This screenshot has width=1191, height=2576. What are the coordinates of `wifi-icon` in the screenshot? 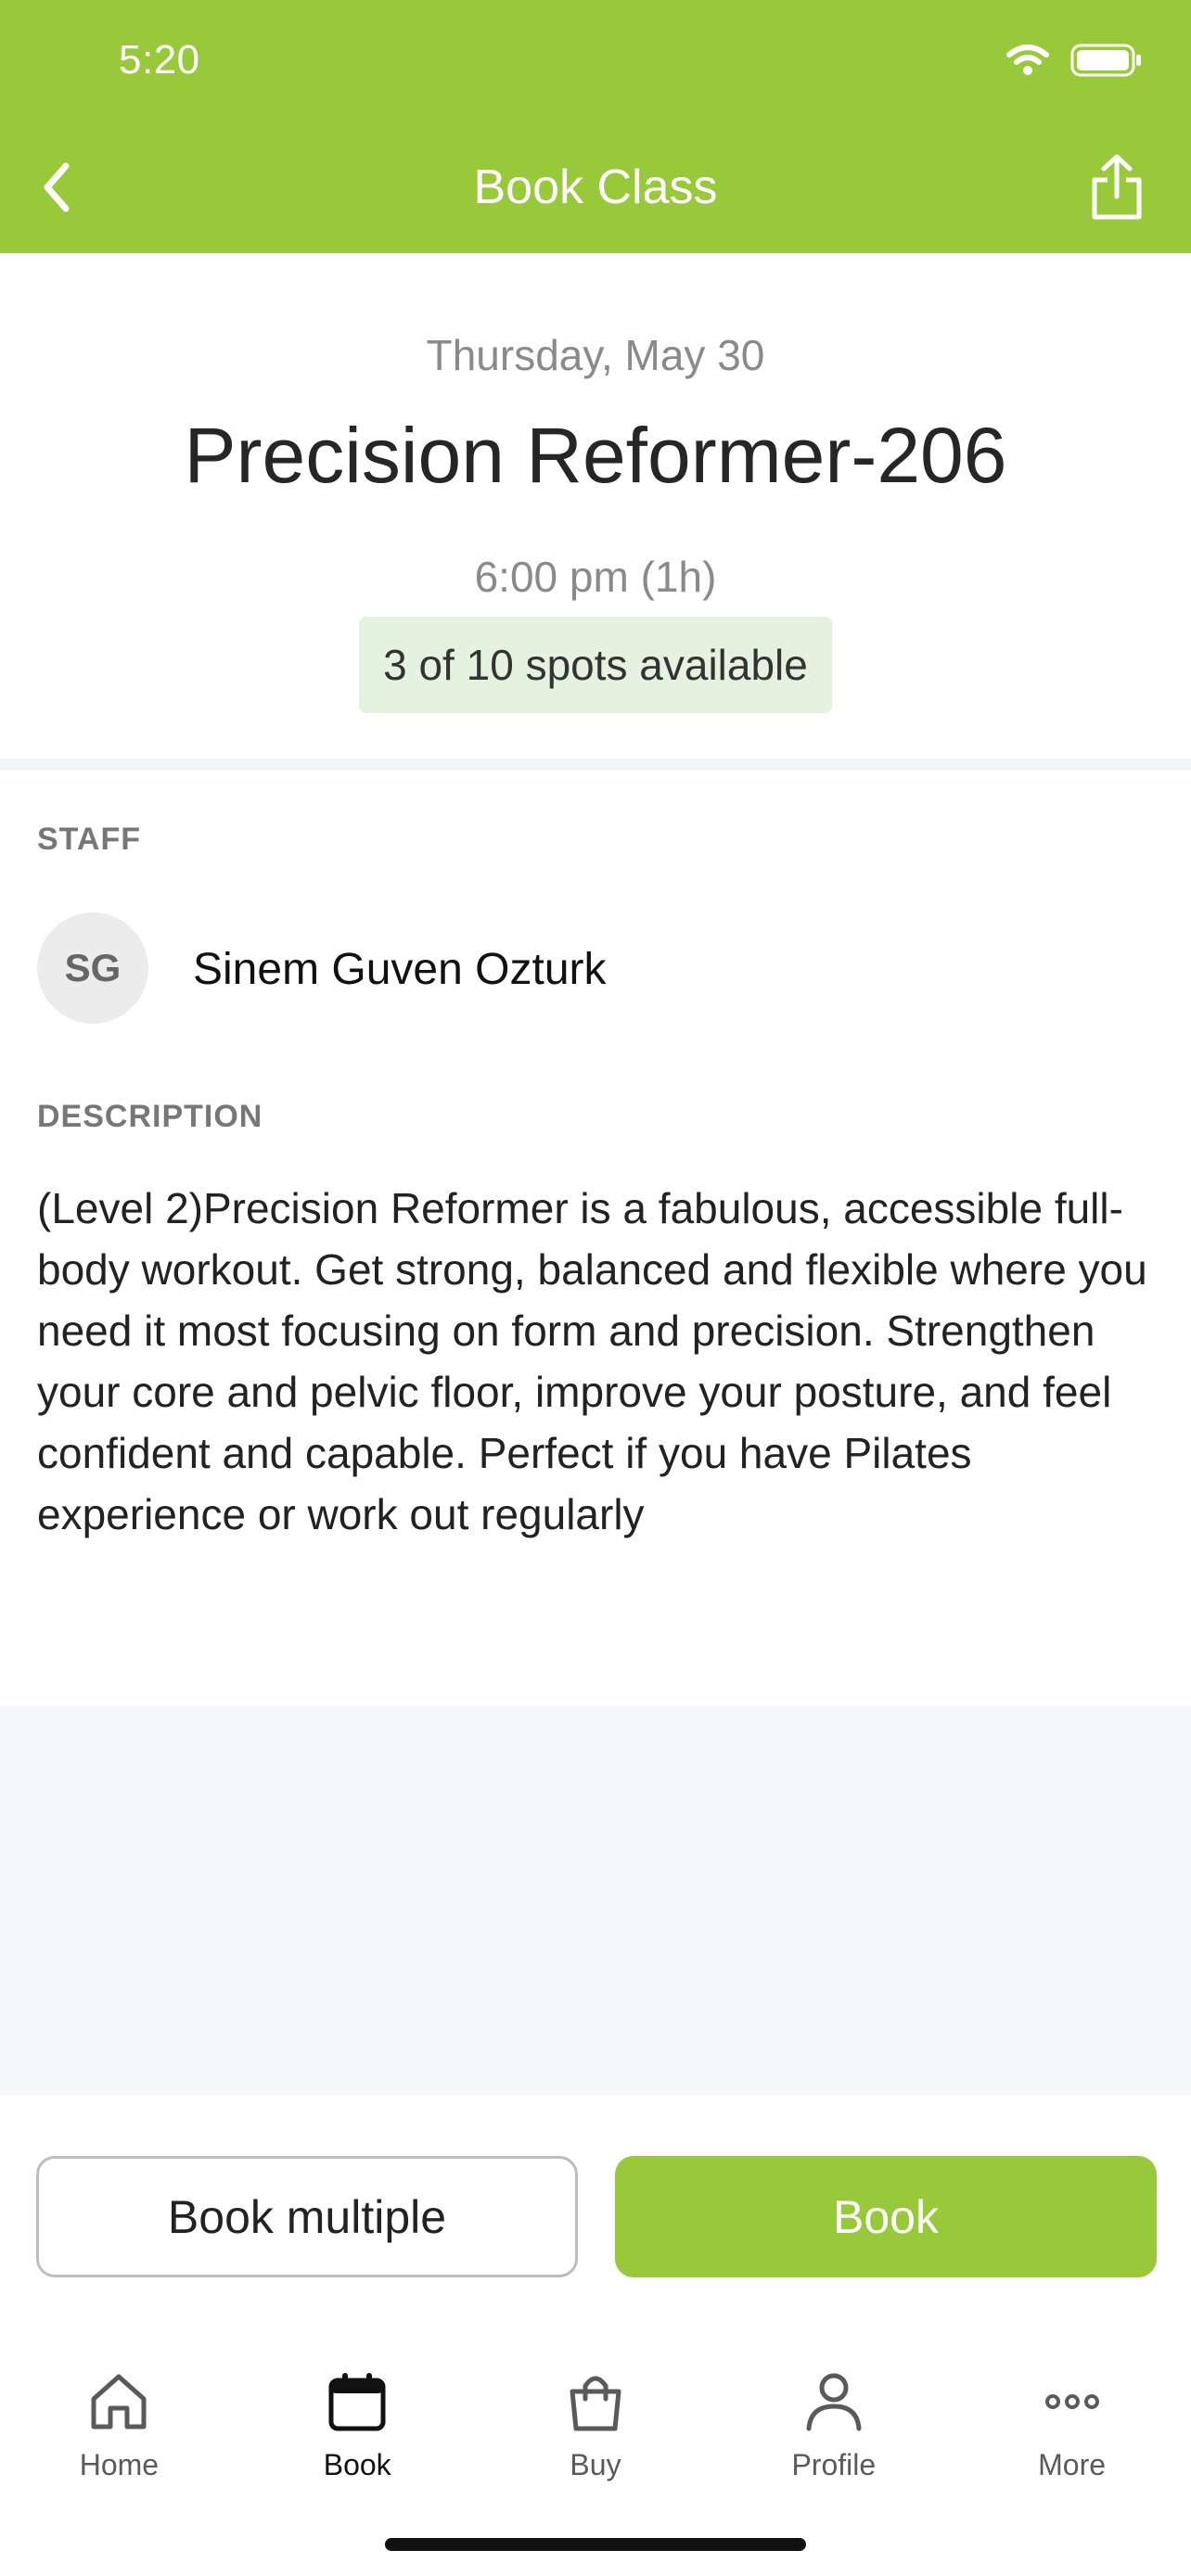 It's located at (1027, 60).